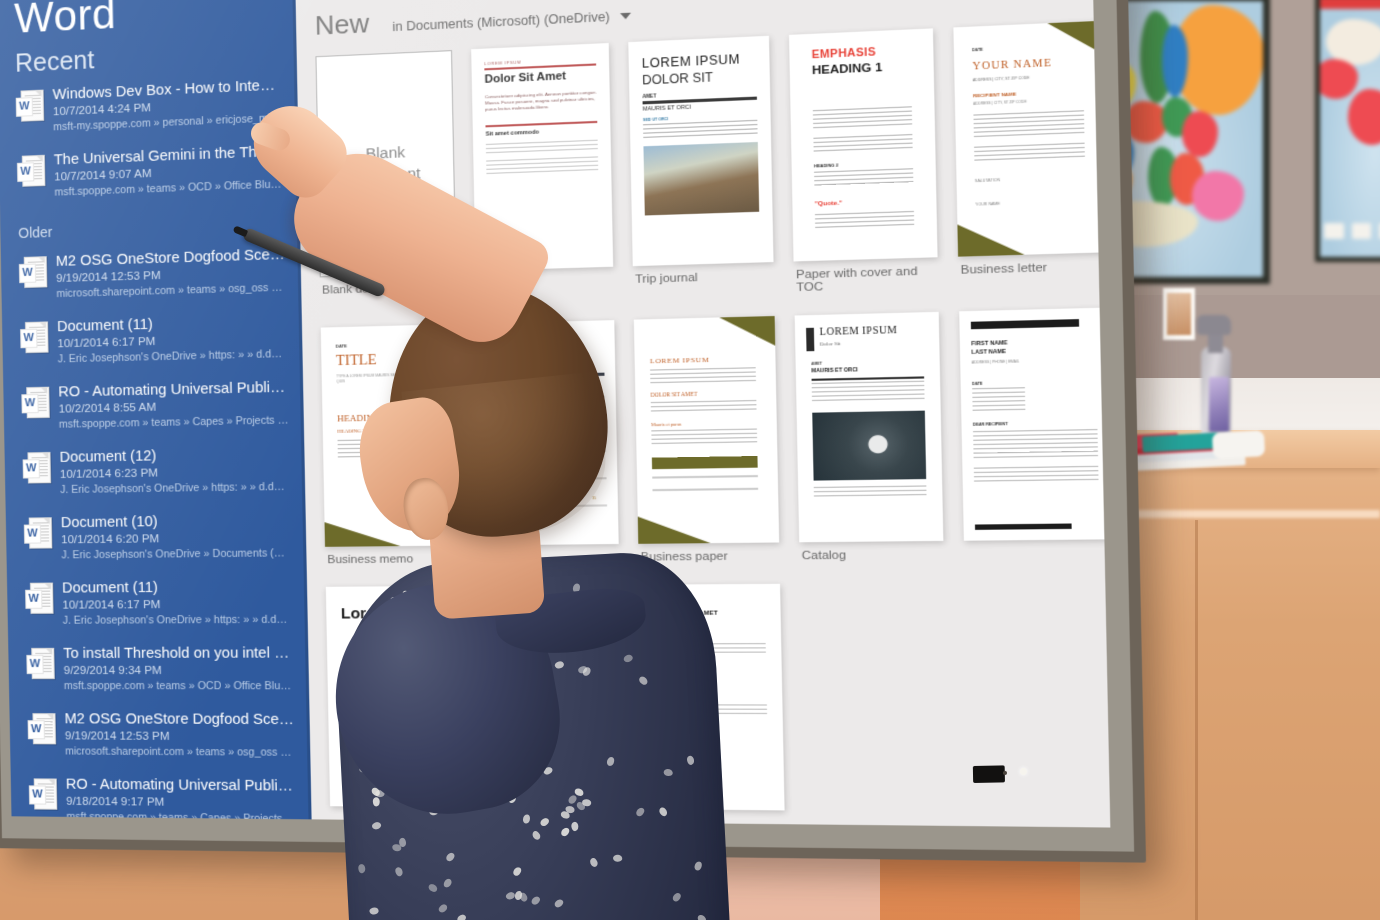  I want to click on template-heading: HEADING 1, so click(847, 69).